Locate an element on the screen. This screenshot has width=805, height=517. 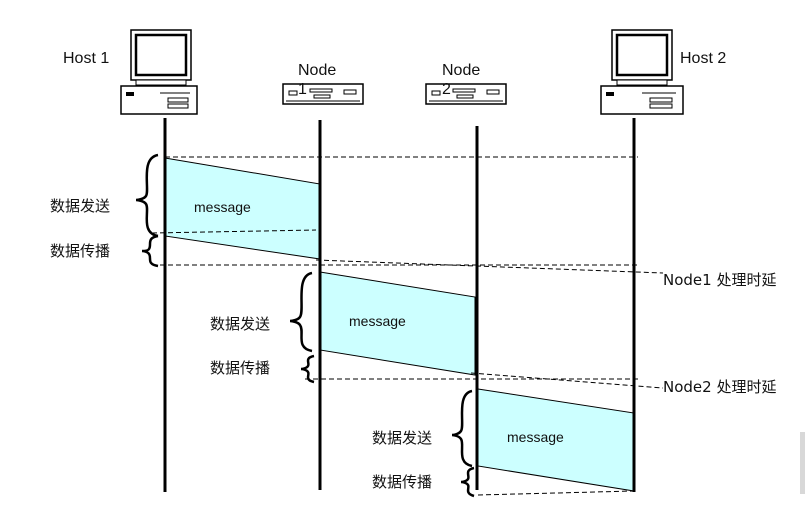
node2-label-line1: Node is located at coordinates (461, 70).